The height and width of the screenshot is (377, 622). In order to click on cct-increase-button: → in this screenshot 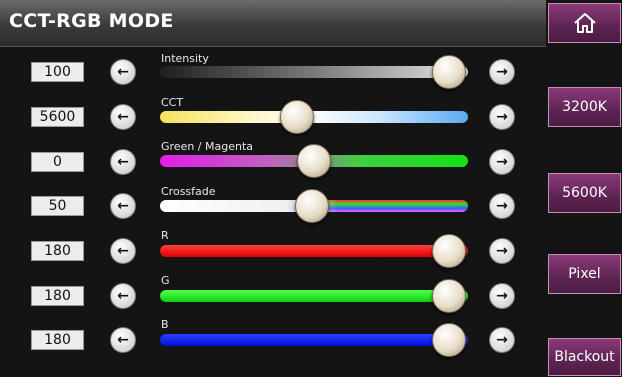, I will do `click(502, 117)`.